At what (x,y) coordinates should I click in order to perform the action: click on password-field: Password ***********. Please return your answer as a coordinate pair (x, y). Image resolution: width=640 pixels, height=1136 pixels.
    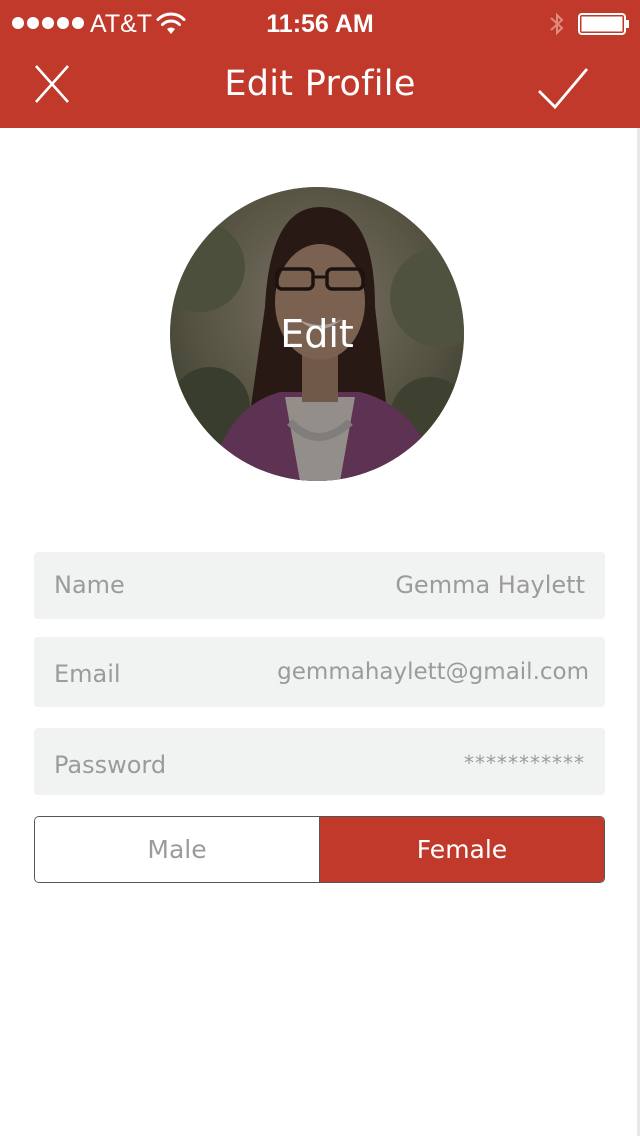
    Looking at the image, I should click on (319, 761).